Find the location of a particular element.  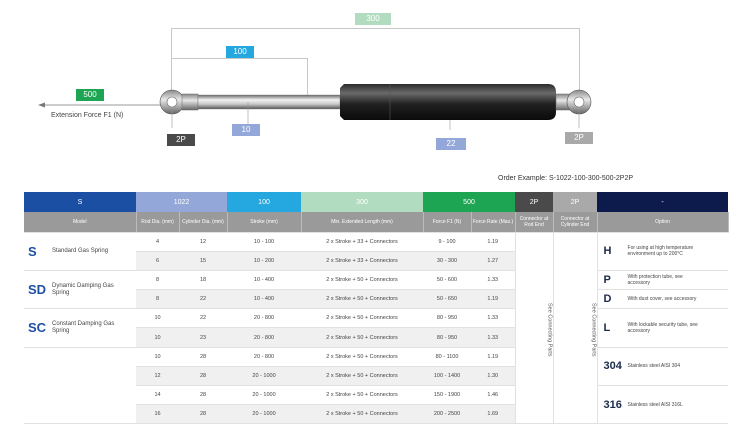

connector-cyl-cell: See Connecting Parts is located at coordinates (575, 328).